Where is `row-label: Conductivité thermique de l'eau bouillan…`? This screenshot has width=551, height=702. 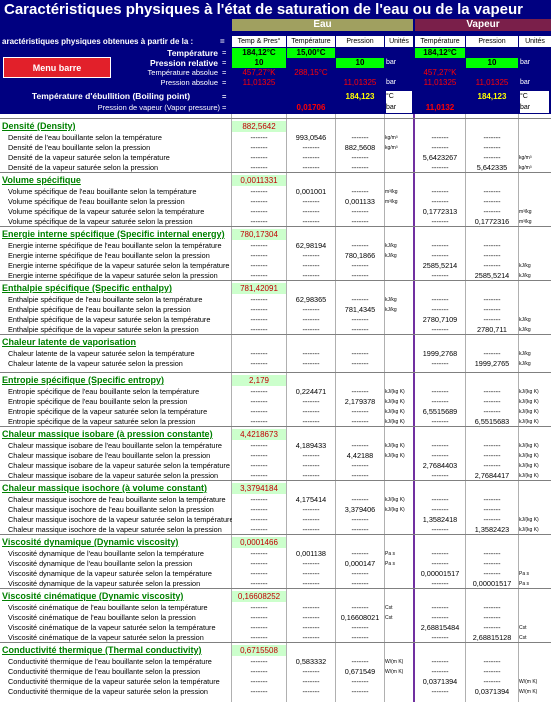 row-label: Conductivité thermique de l'eau bouillan… is located at coordinates (110, 661).